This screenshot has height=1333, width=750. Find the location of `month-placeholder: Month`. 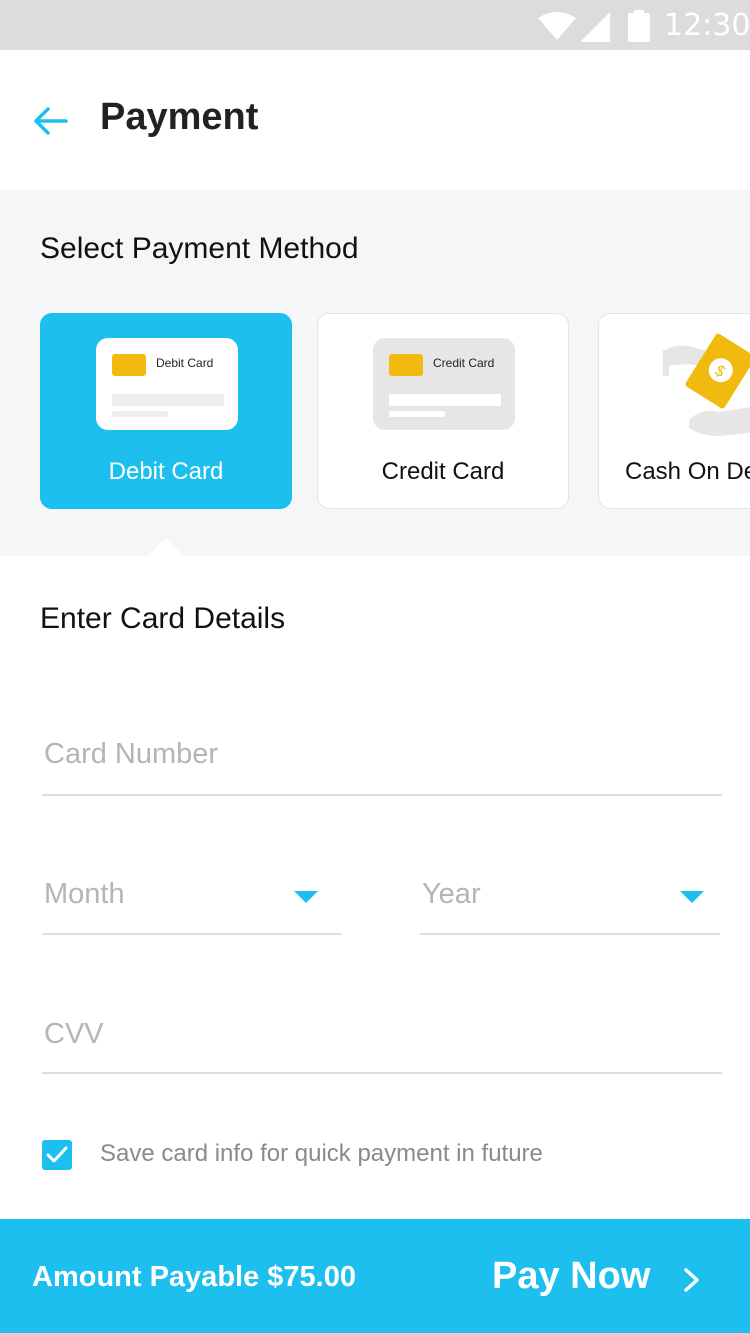

month-placeholder: Month is located at coordinates (84, 894).